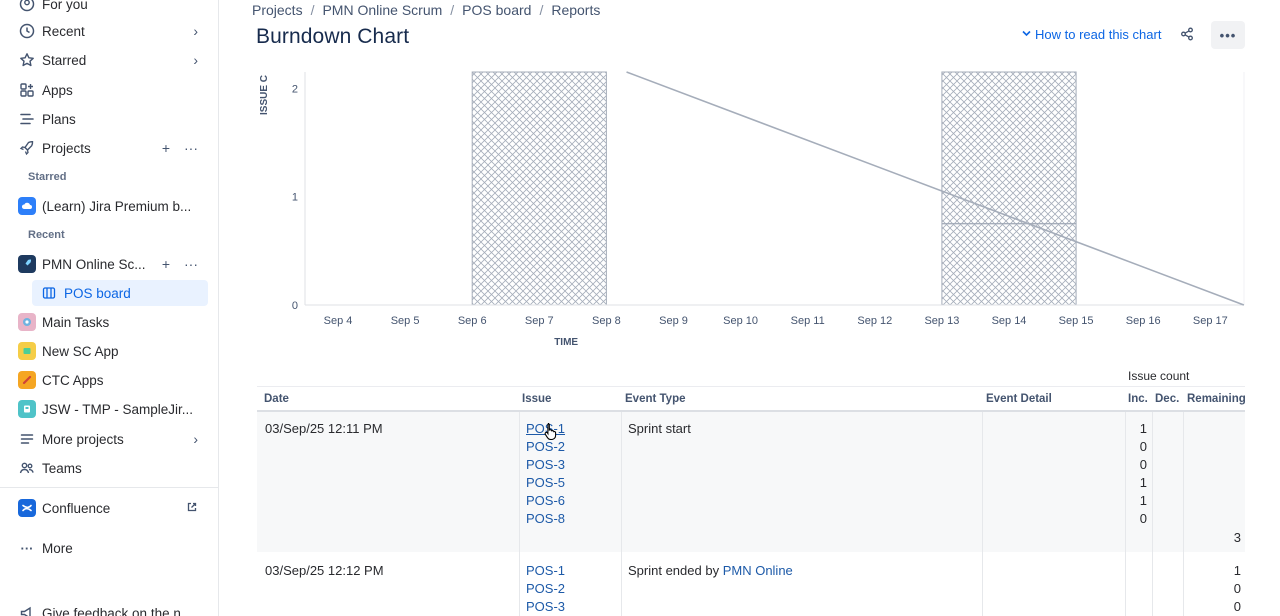 Image resolution: width=1280 pixels, height=616 pixels. I want to click on y-tick-label: 2, so click(295, 89).